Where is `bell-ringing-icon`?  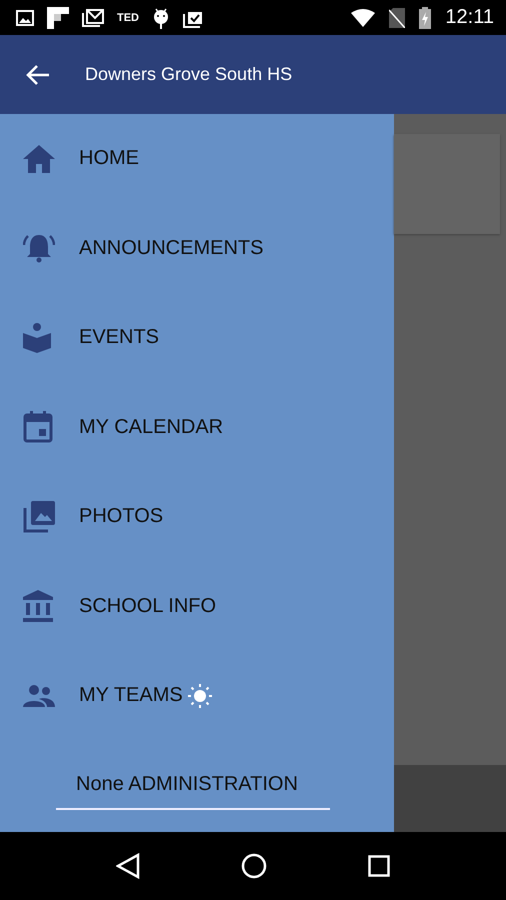
bell-ringing-icon is located at coordinates (39, 248).